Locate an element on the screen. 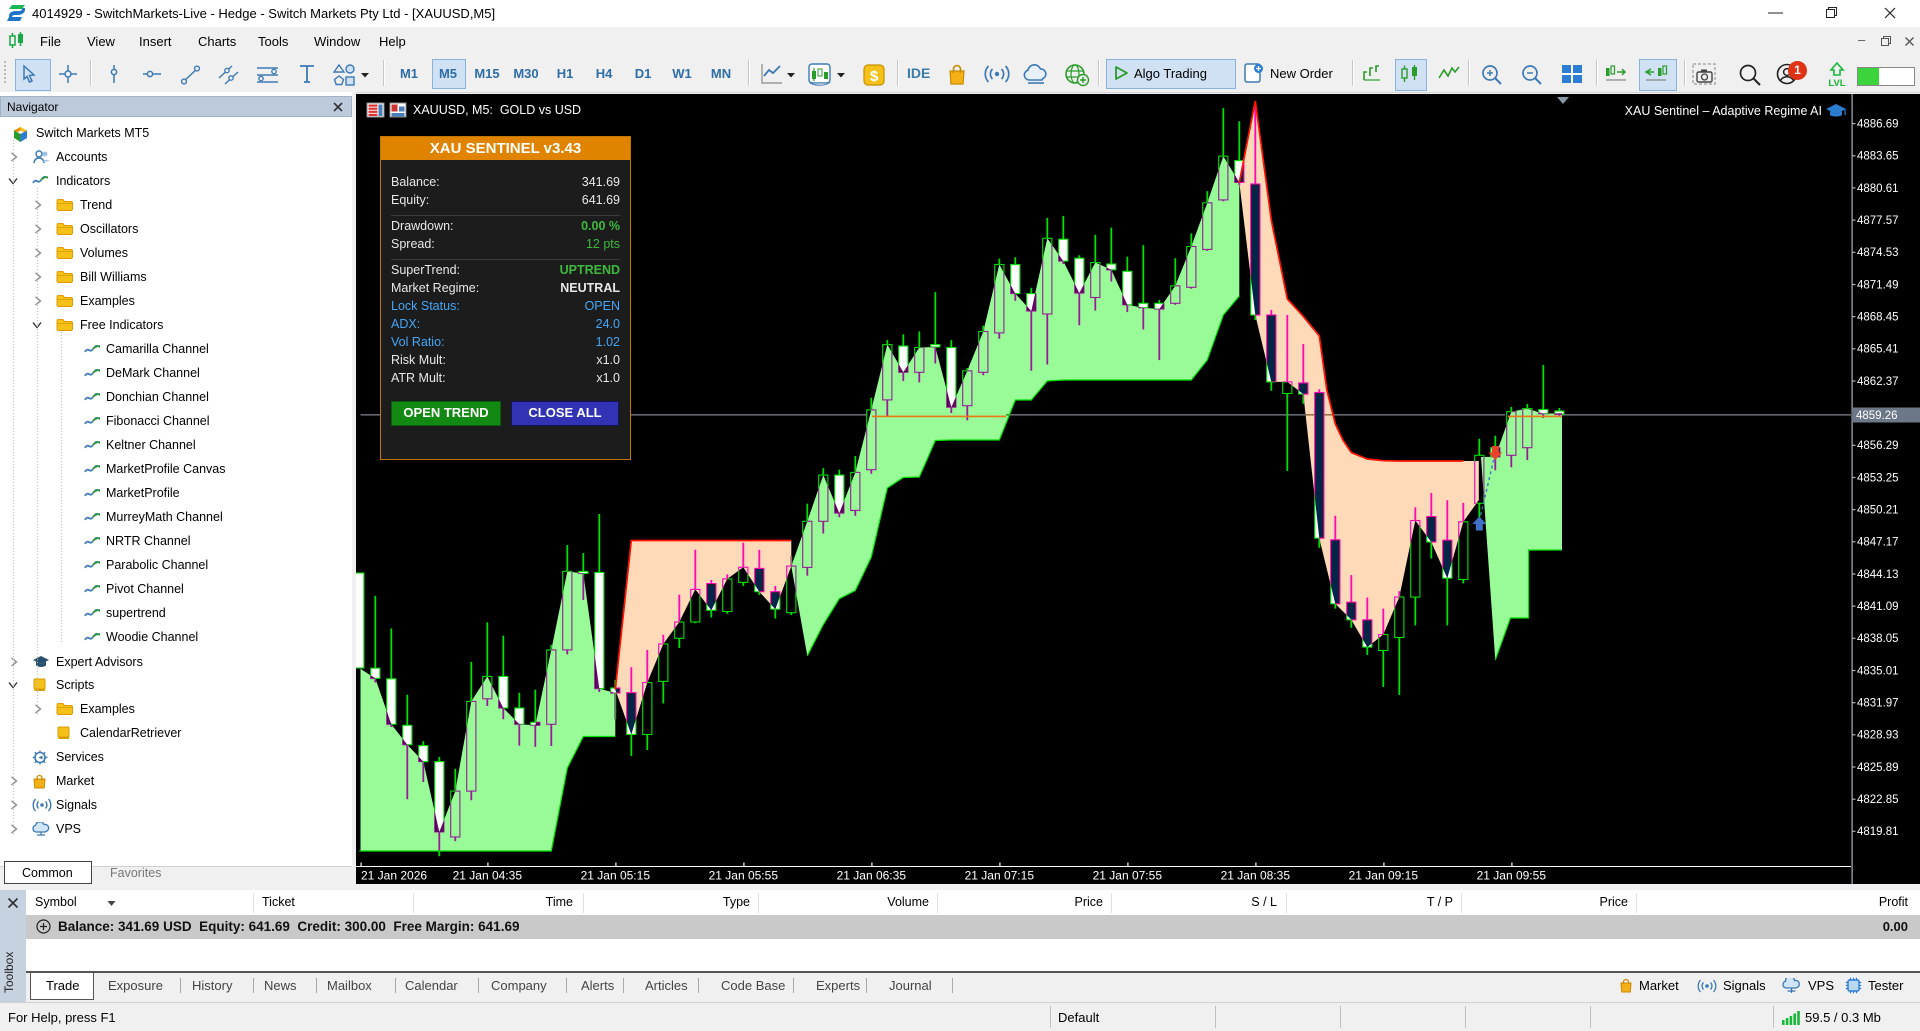 This screenshot has height=1031, width=1920. svg-text: 21 Jan 09:55 is located at coordinates (1512, 876).